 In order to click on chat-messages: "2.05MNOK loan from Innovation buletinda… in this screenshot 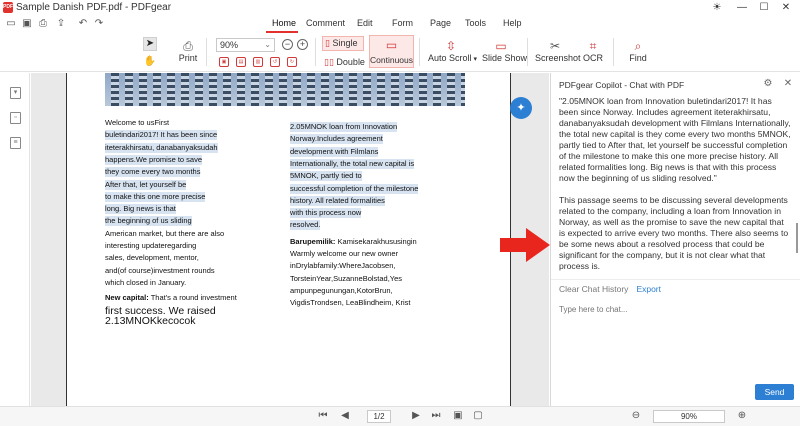, I will do `click(675, 187)`.